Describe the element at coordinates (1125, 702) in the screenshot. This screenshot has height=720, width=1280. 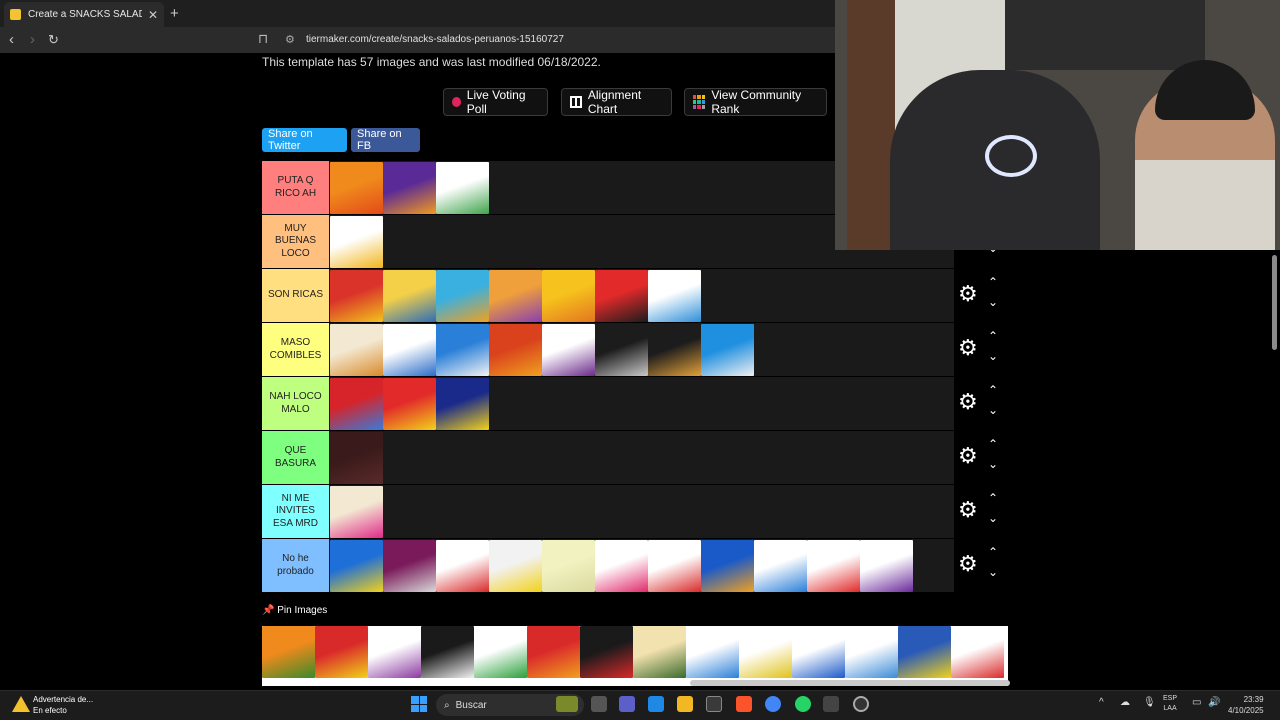
I see `cloud-icon: ☁` at that location.